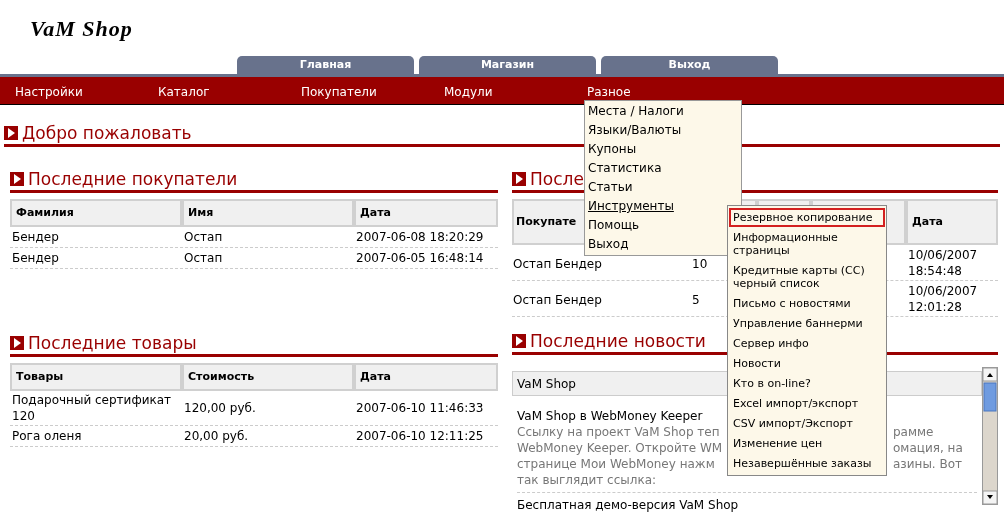 Image resolution: width=1004 pixels, height=520 pixels. What do you see at coordinates (663, 111) in the screenshot?
I see `dropdown-item: Места / Налоги` at bounding box center [663, 111].